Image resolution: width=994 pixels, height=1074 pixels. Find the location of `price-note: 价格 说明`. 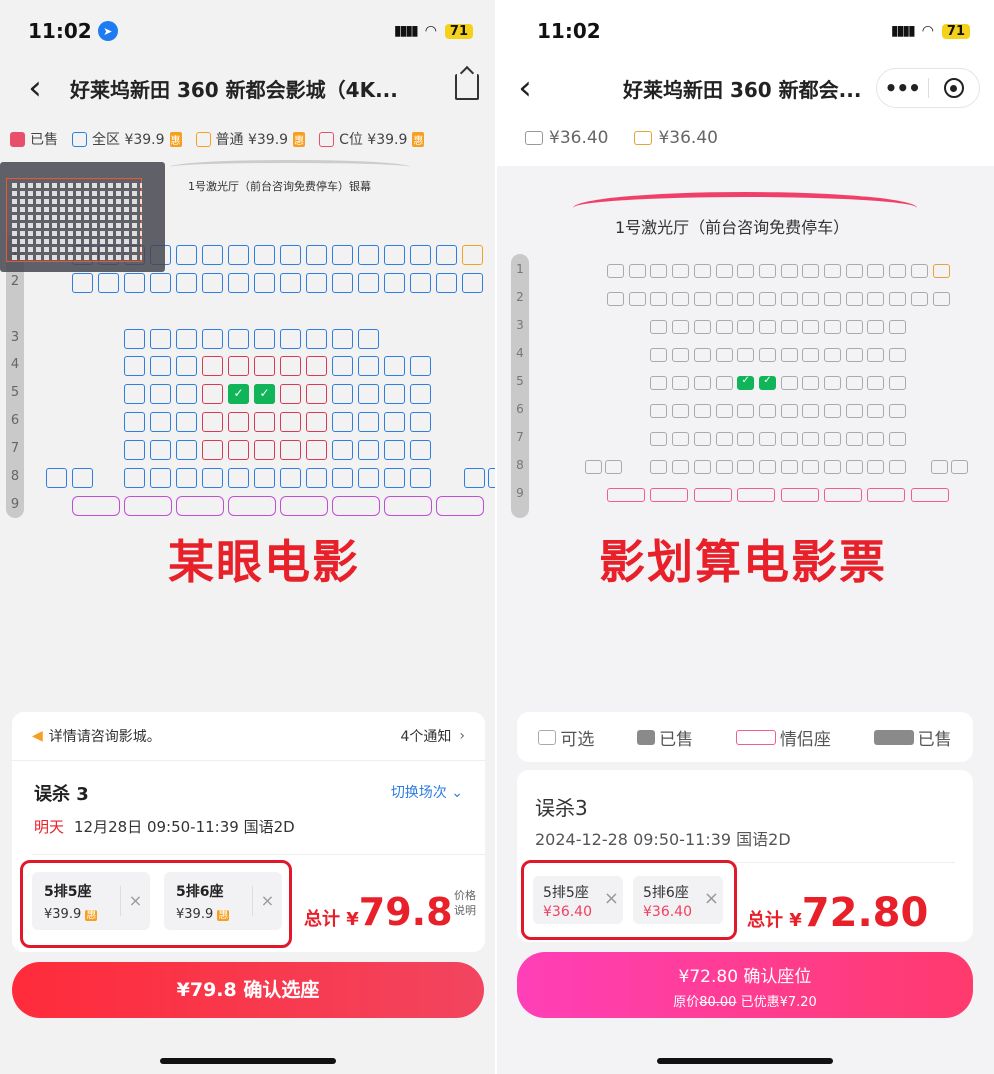

price-note: 价格 说明 is located at coordinates (468, 903).